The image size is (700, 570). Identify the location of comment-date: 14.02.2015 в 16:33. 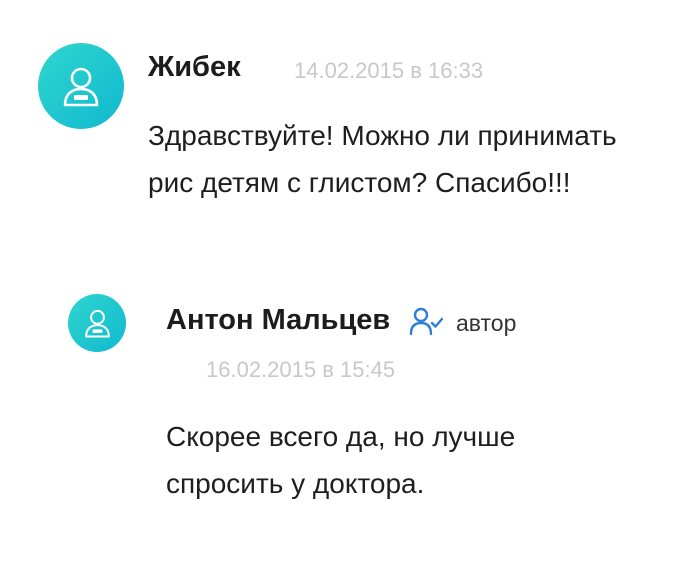
(389, 70).